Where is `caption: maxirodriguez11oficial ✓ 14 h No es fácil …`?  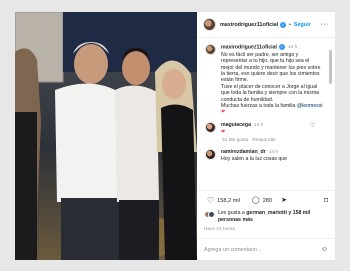
caption: maxirodriguez11oficial ✓ 14 h No es fácil … is located at coordinates (266, 80).